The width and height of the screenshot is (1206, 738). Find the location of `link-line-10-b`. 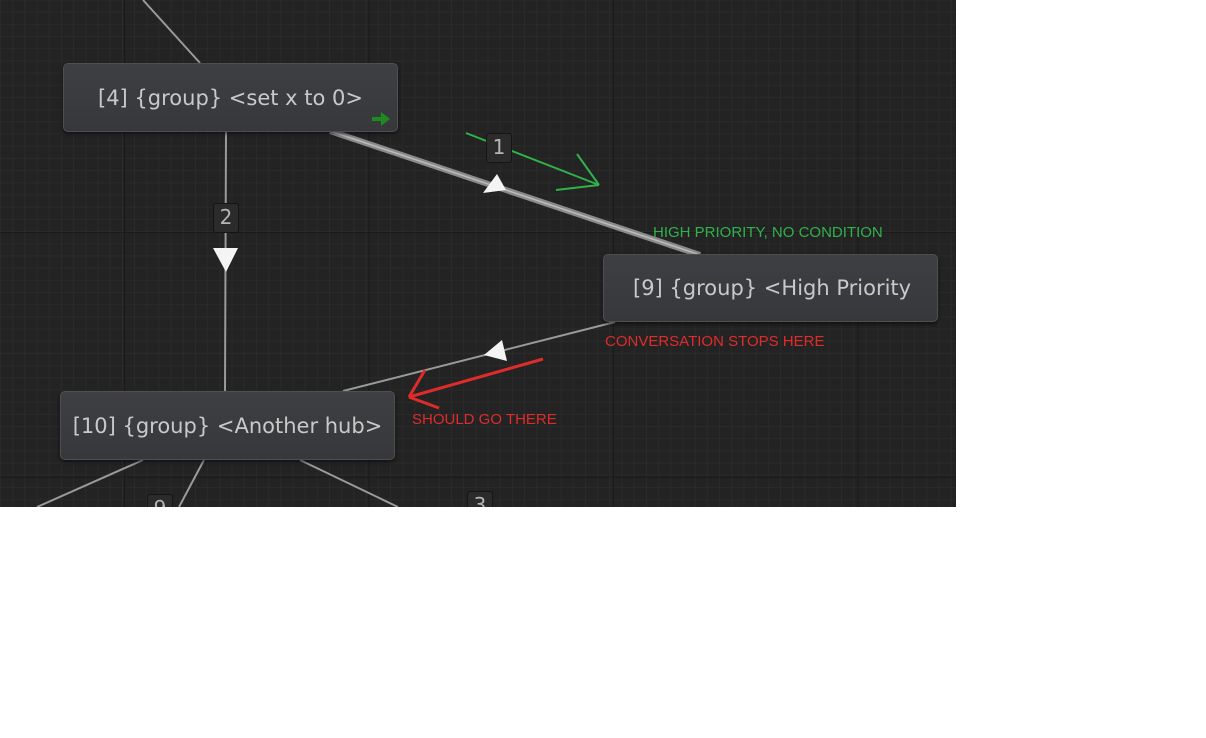

link-line-10-b is located at coordinates (191, 483).